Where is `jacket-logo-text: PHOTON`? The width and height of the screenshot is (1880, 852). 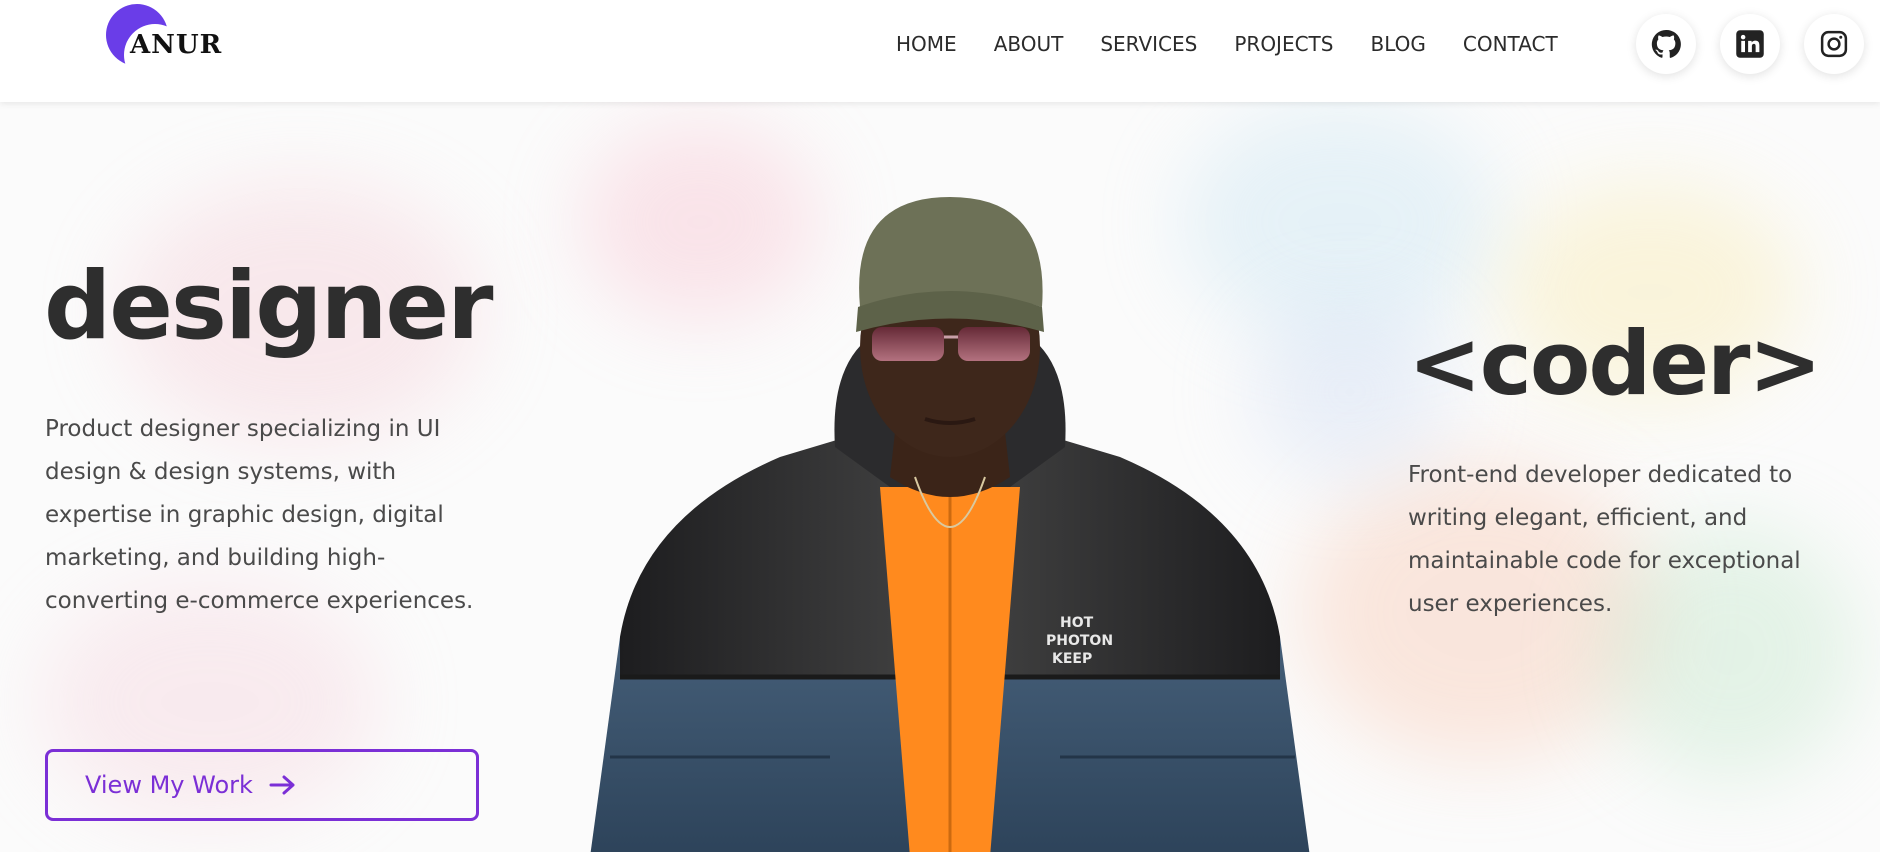 jacket-logo-text: PHOTON is located at coordinates (1079, 641).